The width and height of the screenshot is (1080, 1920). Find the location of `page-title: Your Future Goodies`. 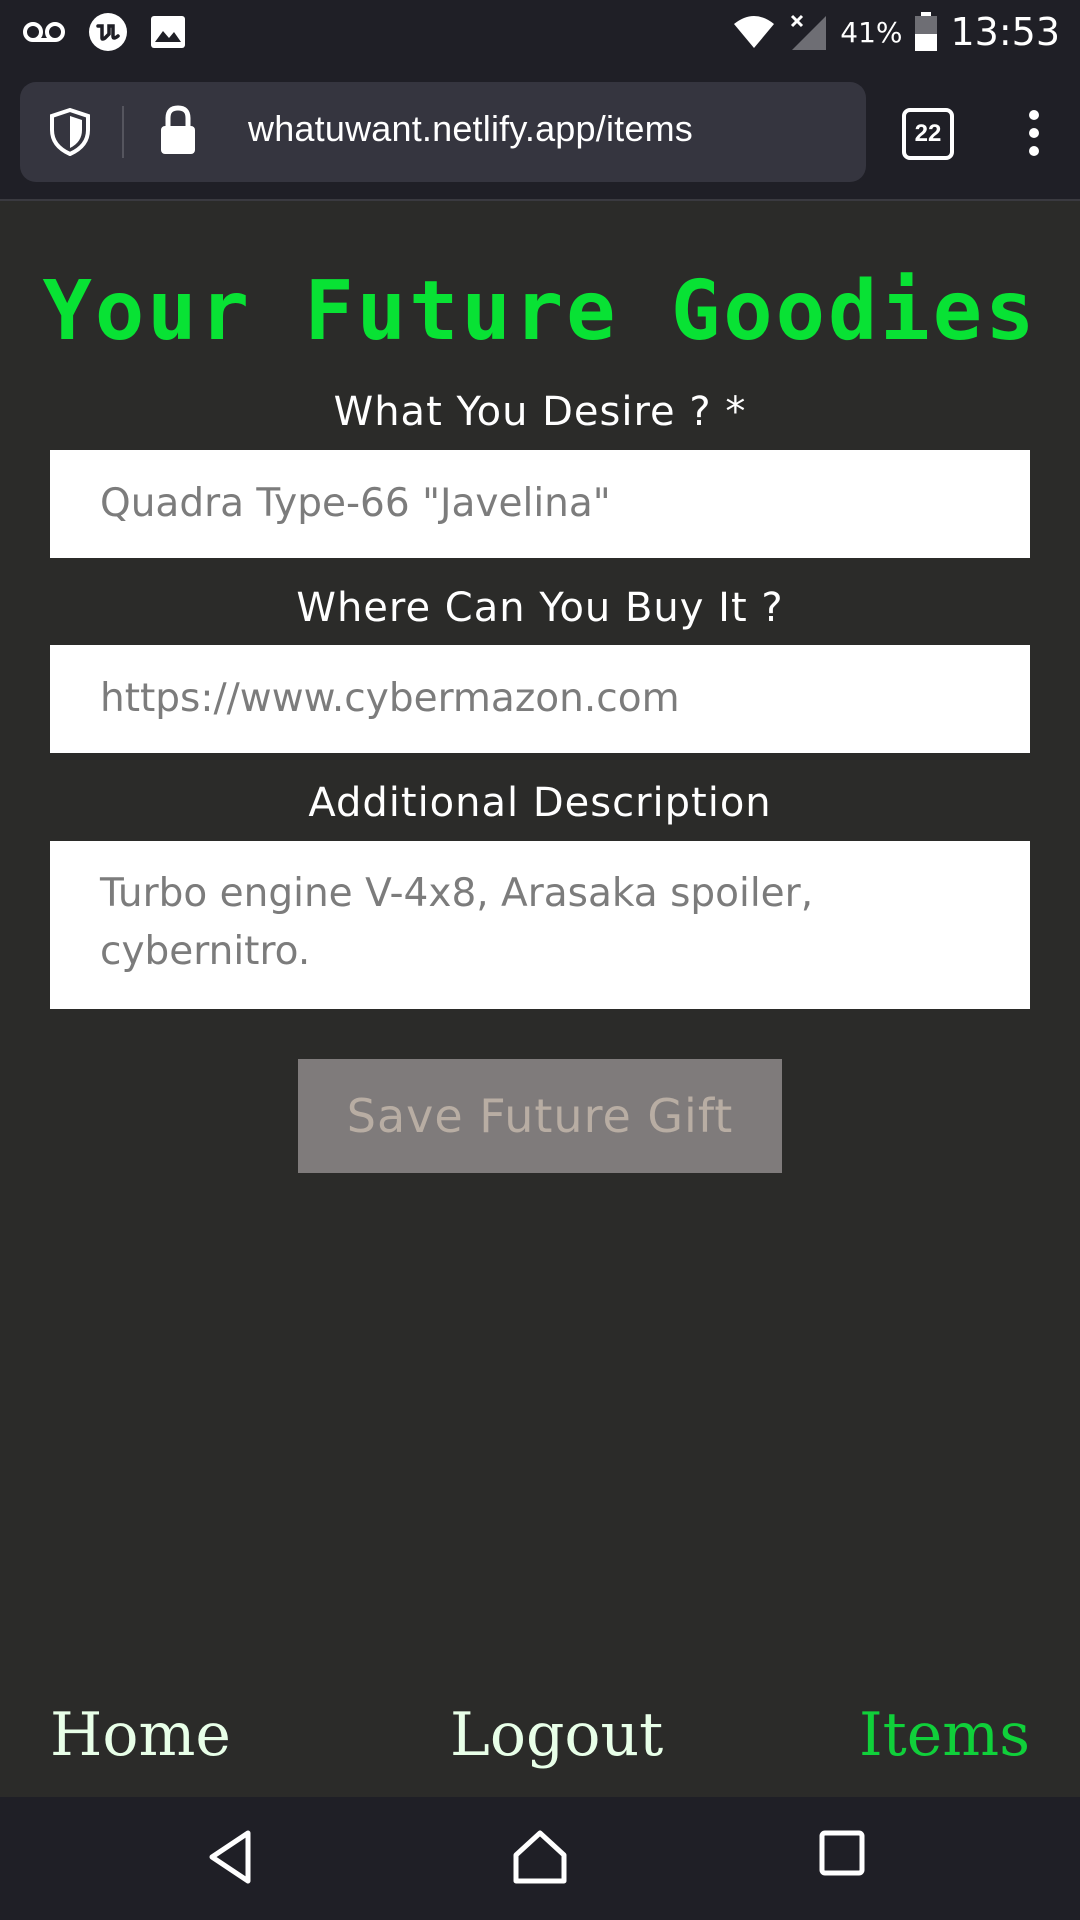

page-title: Your Future Goodies is located at coordinates (540, 311).